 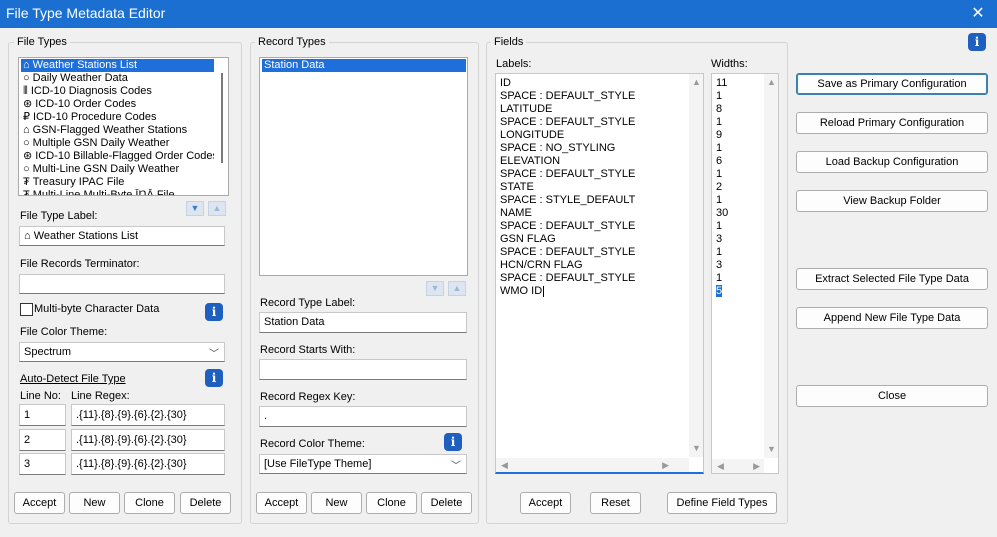 I want to click on chevron-down-icon: ▼, so click(x=435, y=288).